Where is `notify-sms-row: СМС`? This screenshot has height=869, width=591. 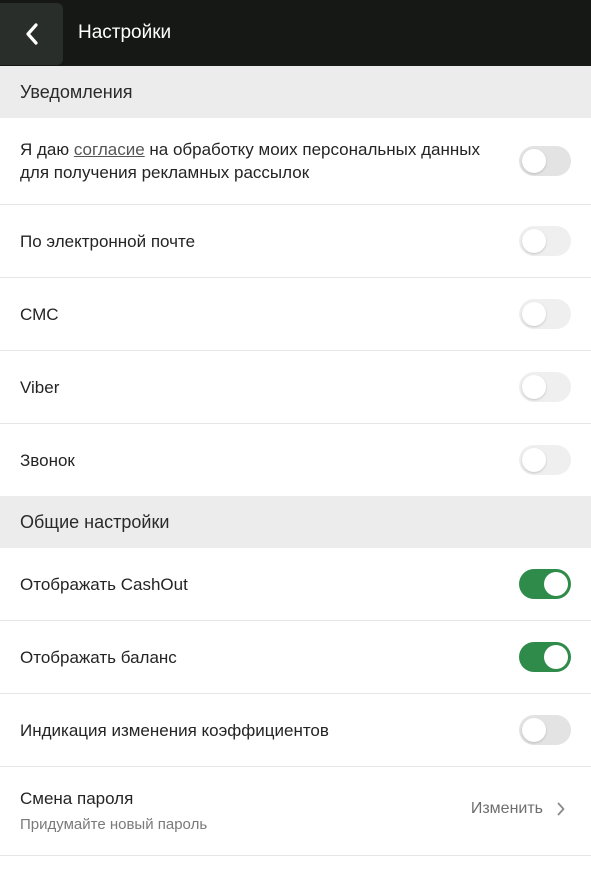
notify-sms-row: СМС is located at coordinates (295, 314).